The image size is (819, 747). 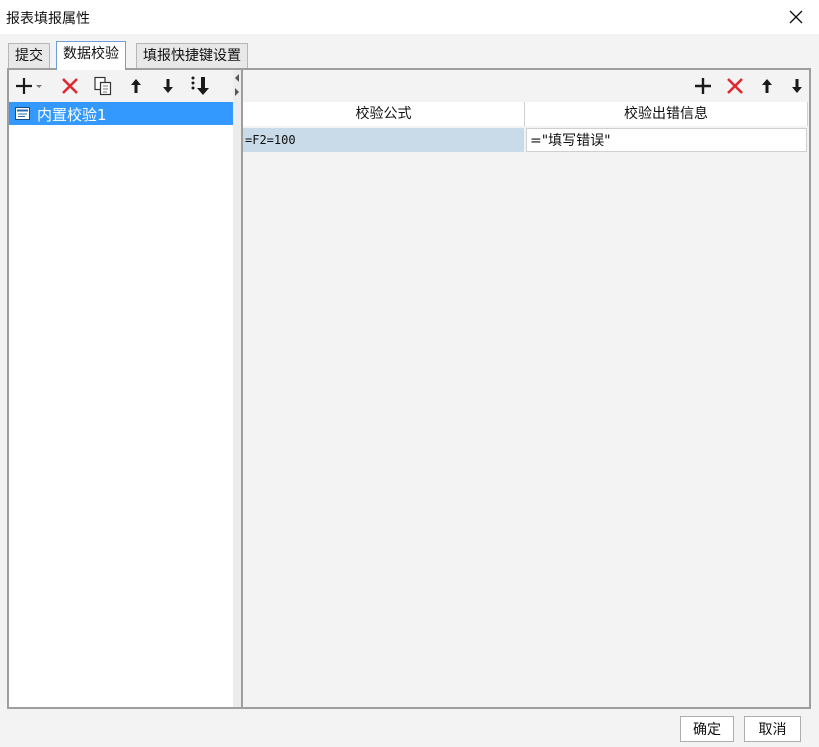 I want to click on add-icon, so click(x=703, y=86).